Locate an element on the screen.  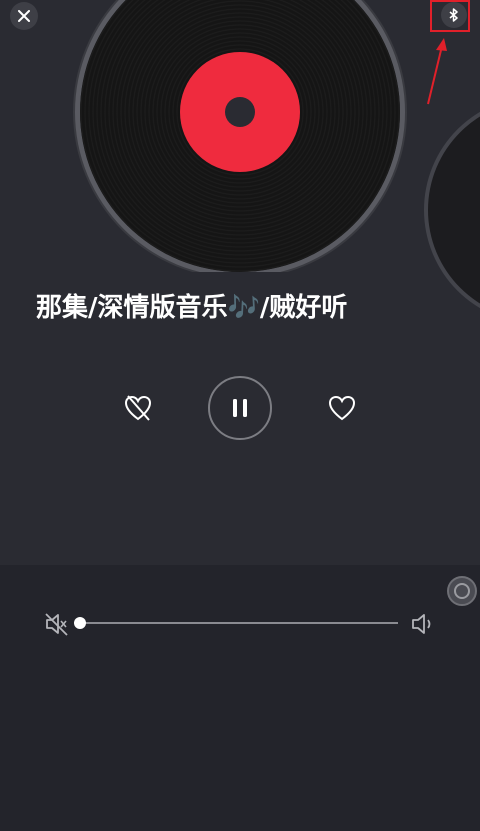
close-button is located at coordinates (24, 16).